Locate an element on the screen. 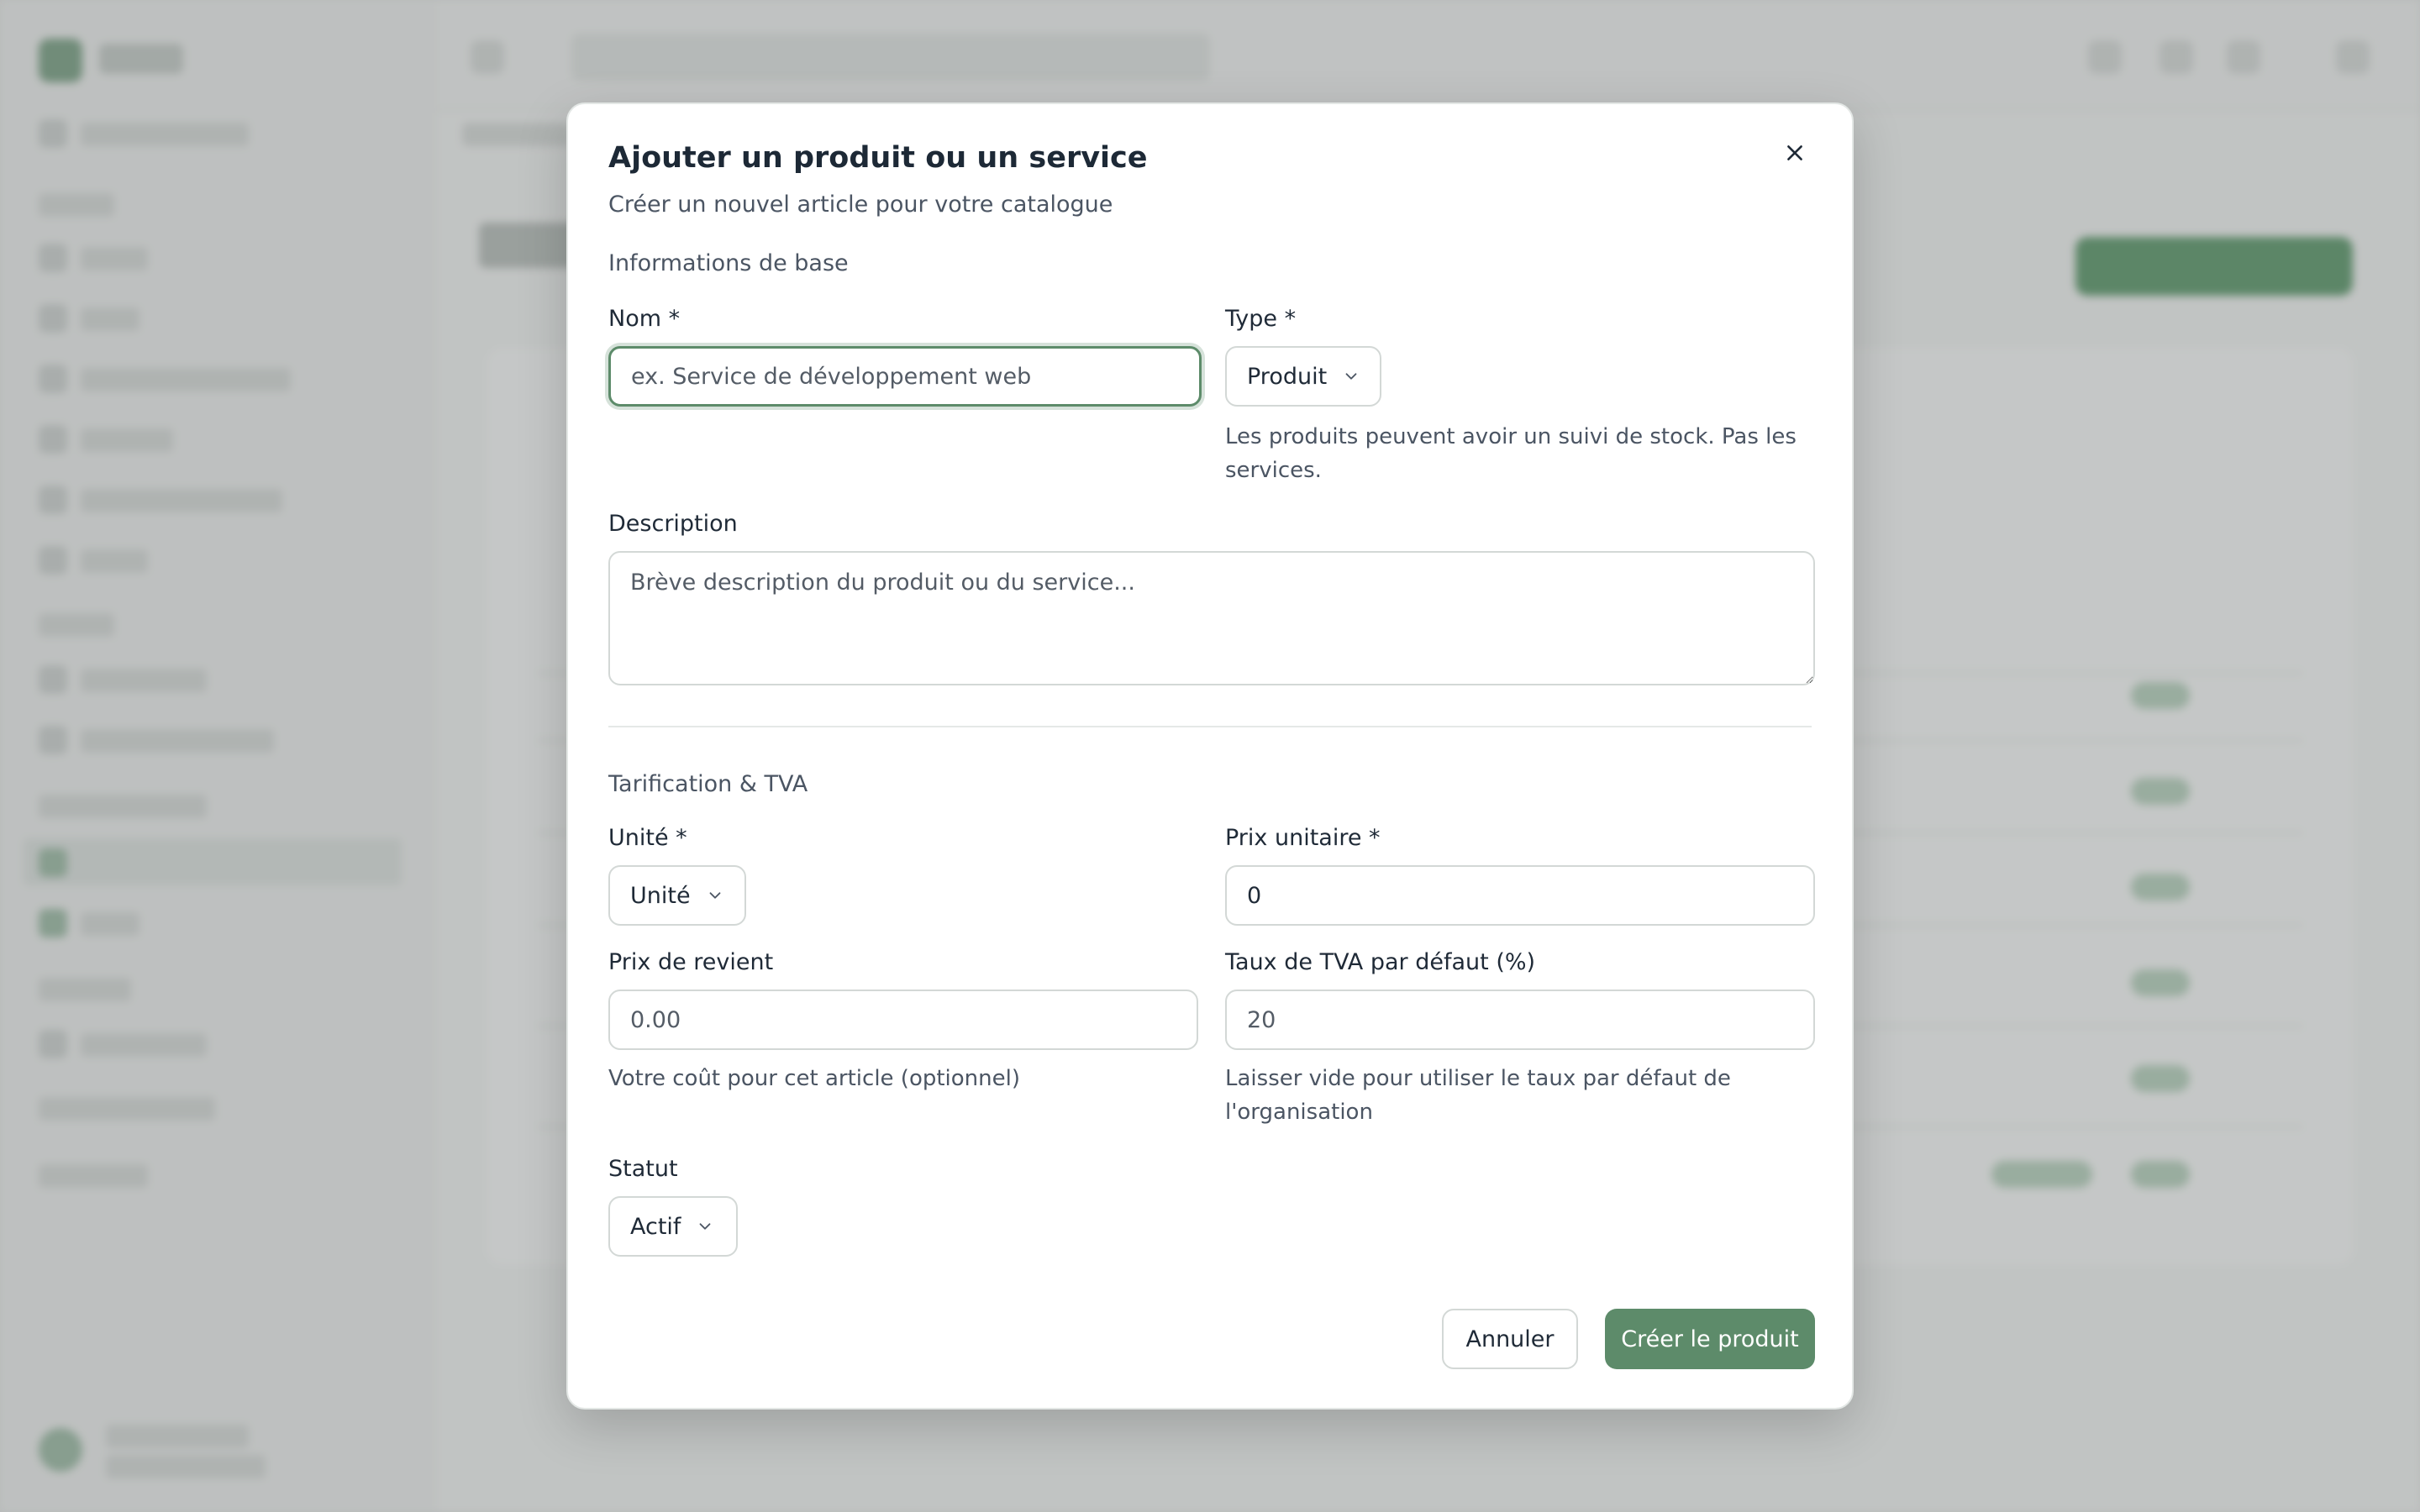 This screenshot has width=2420, height=1512. close-icon is located at coordinates (1795, 152).